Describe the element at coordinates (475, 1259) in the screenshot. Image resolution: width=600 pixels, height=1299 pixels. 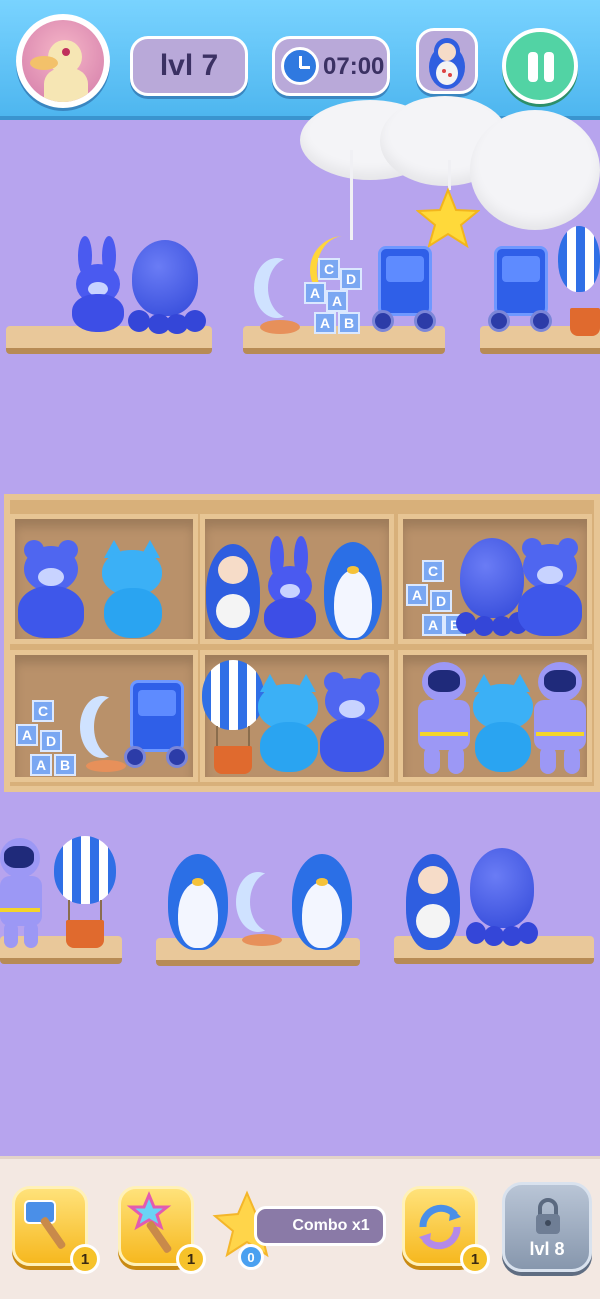
I see `shuffle-count-badge: 1` at that location.